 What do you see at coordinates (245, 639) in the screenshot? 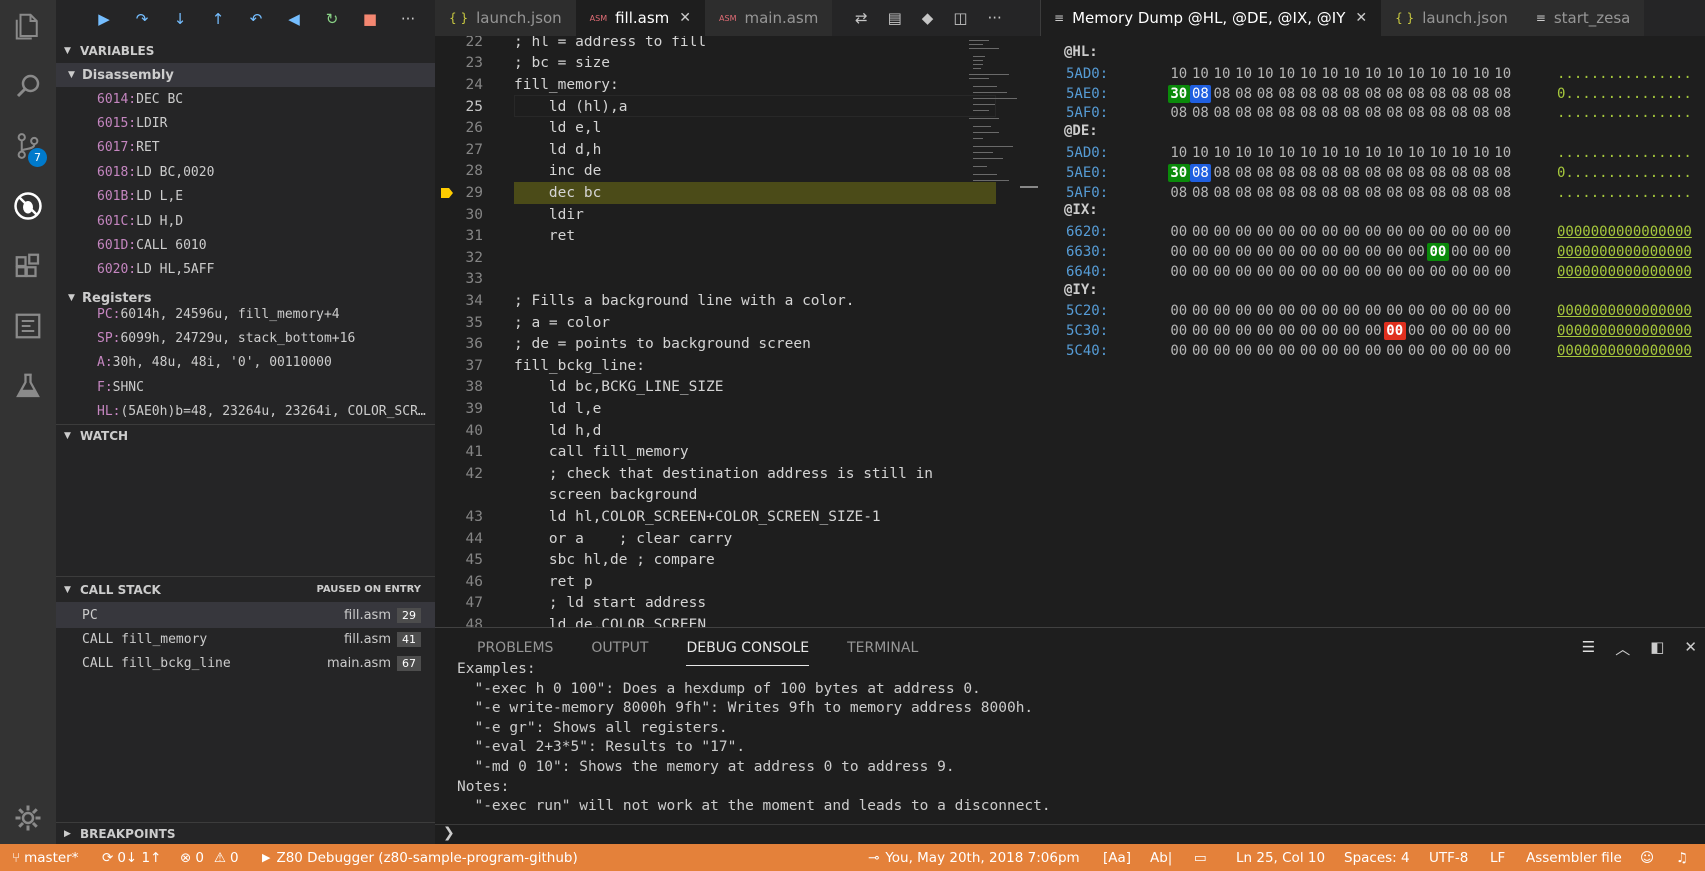
I see `callstack-frame: CALL fill_memory fill.asm 41` at bounding box center [245, 639].